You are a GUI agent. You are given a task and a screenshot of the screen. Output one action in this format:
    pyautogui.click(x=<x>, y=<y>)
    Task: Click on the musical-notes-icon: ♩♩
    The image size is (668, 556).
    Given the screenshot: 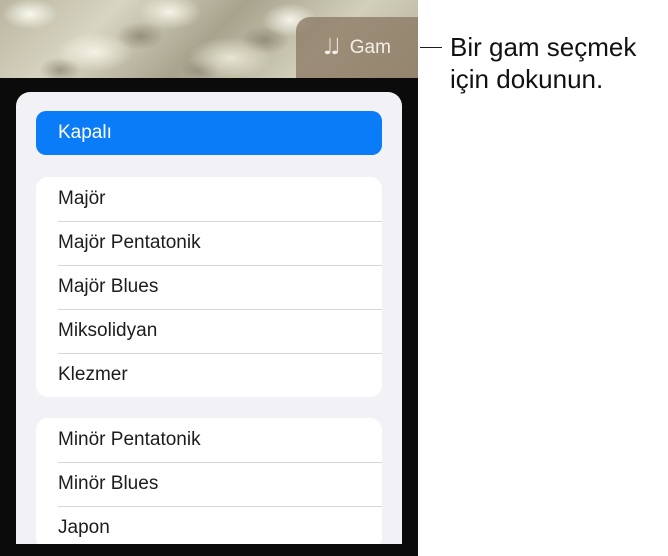 What is the action you would take?
    pyautogui.click(x=332, y=47)
    